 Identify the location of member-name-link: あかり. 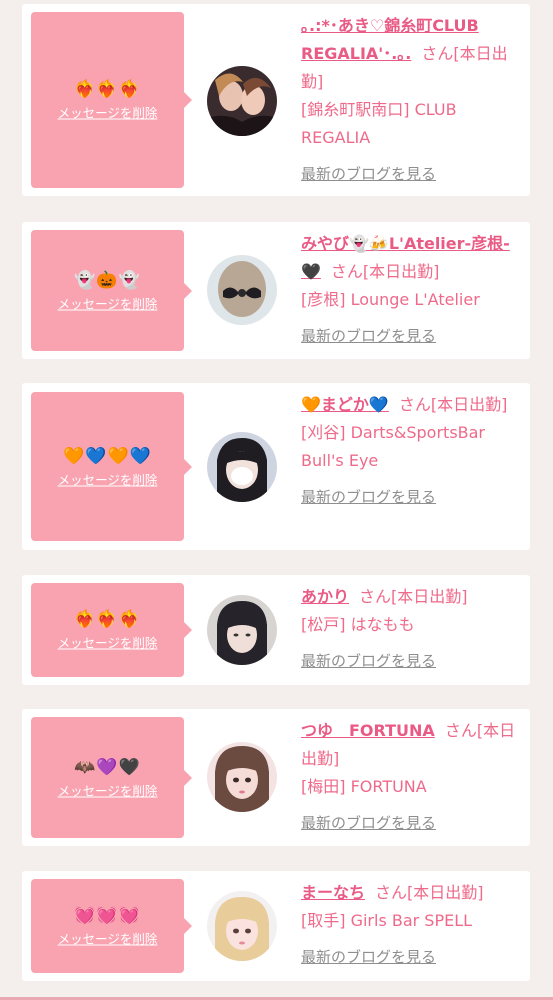
(325, 596).